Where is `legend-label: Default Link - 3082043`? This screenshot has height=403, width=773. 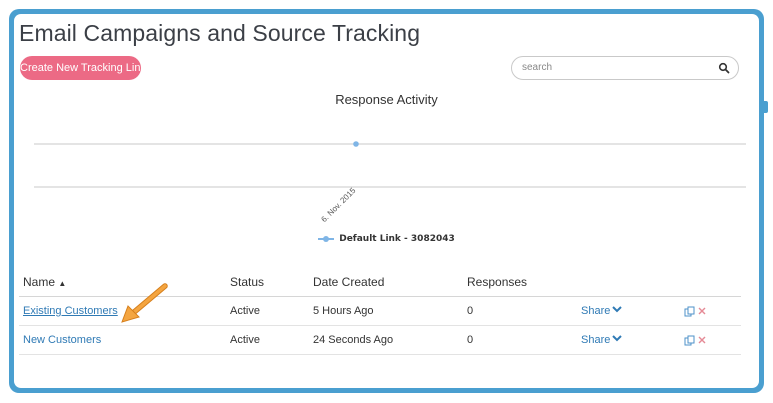 legend-label: Default Link - 3082043 is located at coordinates (397, 239).